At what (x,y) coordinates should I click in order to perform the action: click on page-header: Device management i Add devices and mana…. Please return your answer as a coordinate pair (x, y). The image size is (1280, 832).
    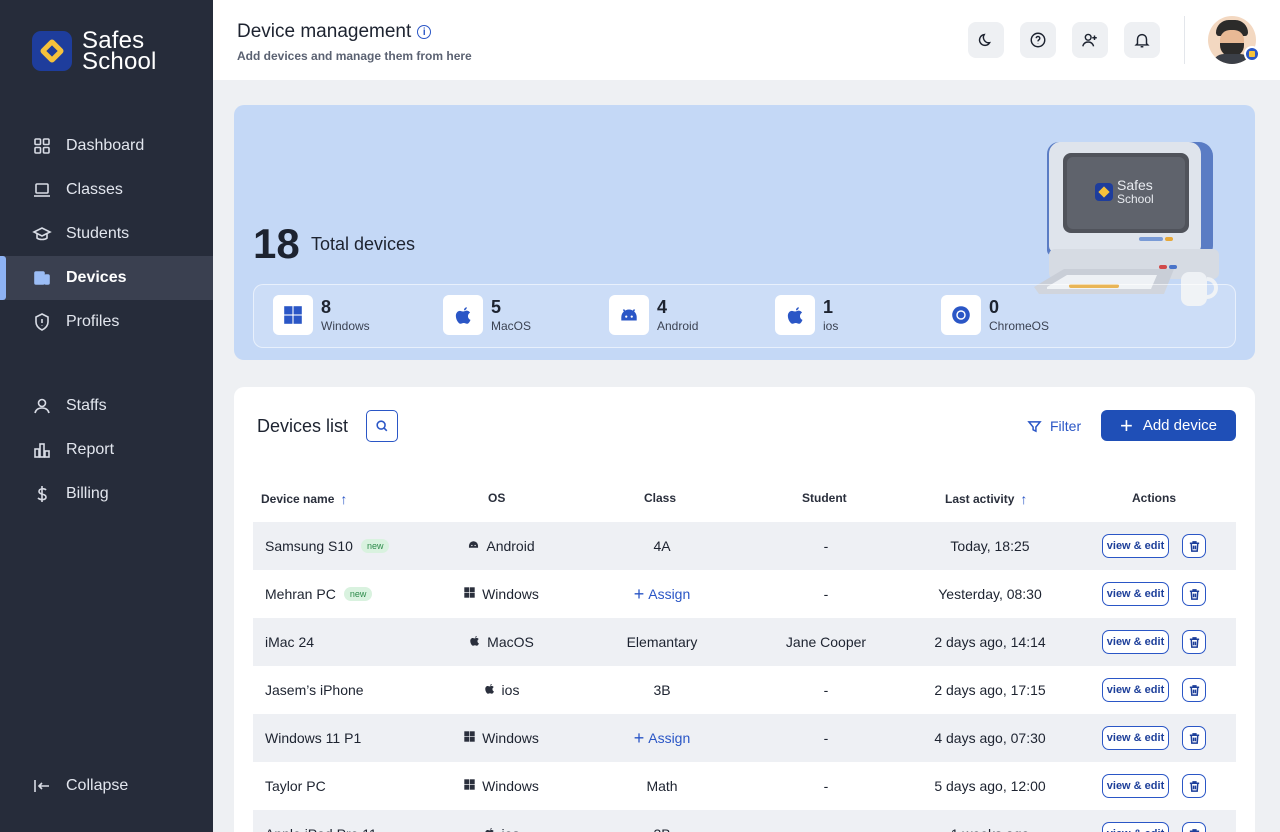
    Looking at the image, I should click on (746, 40).